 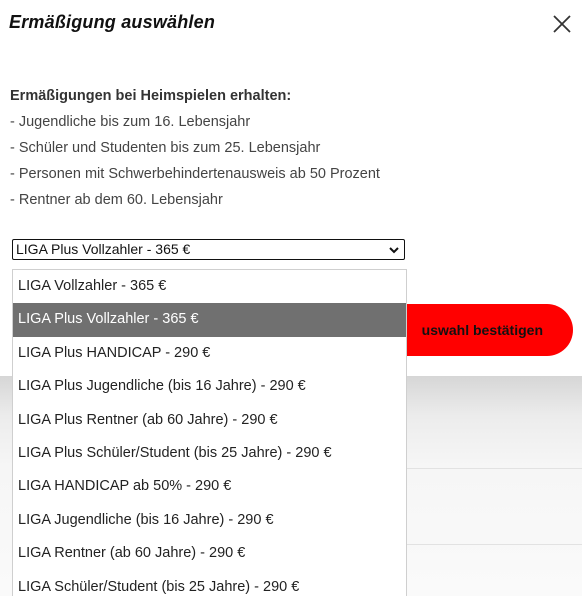 What do you see at coordinates (209, 520) in the screenshot?
I see `option-liga-jugendliche: LIGA Jugendliche (bis 16 Jahre) - 290 €` at bounding box center [209, 520].